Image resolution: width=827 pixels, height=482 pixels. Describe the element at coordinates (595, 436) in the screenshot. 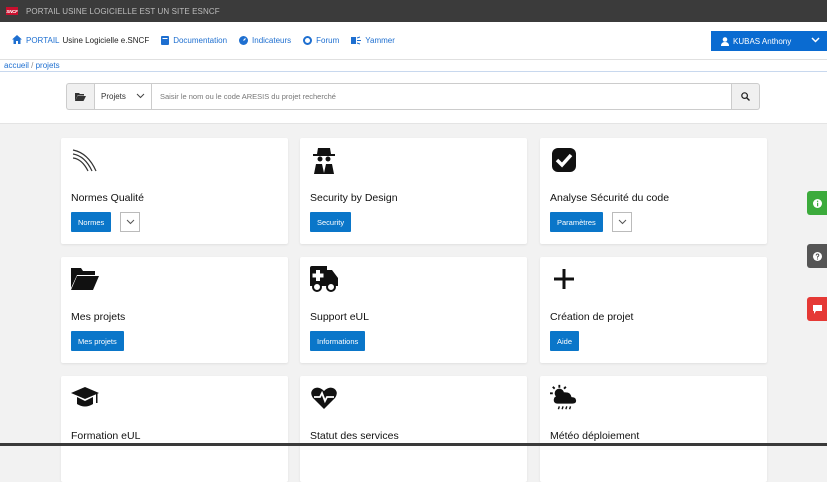

I see `card-title: Météo déploiement` at that location.